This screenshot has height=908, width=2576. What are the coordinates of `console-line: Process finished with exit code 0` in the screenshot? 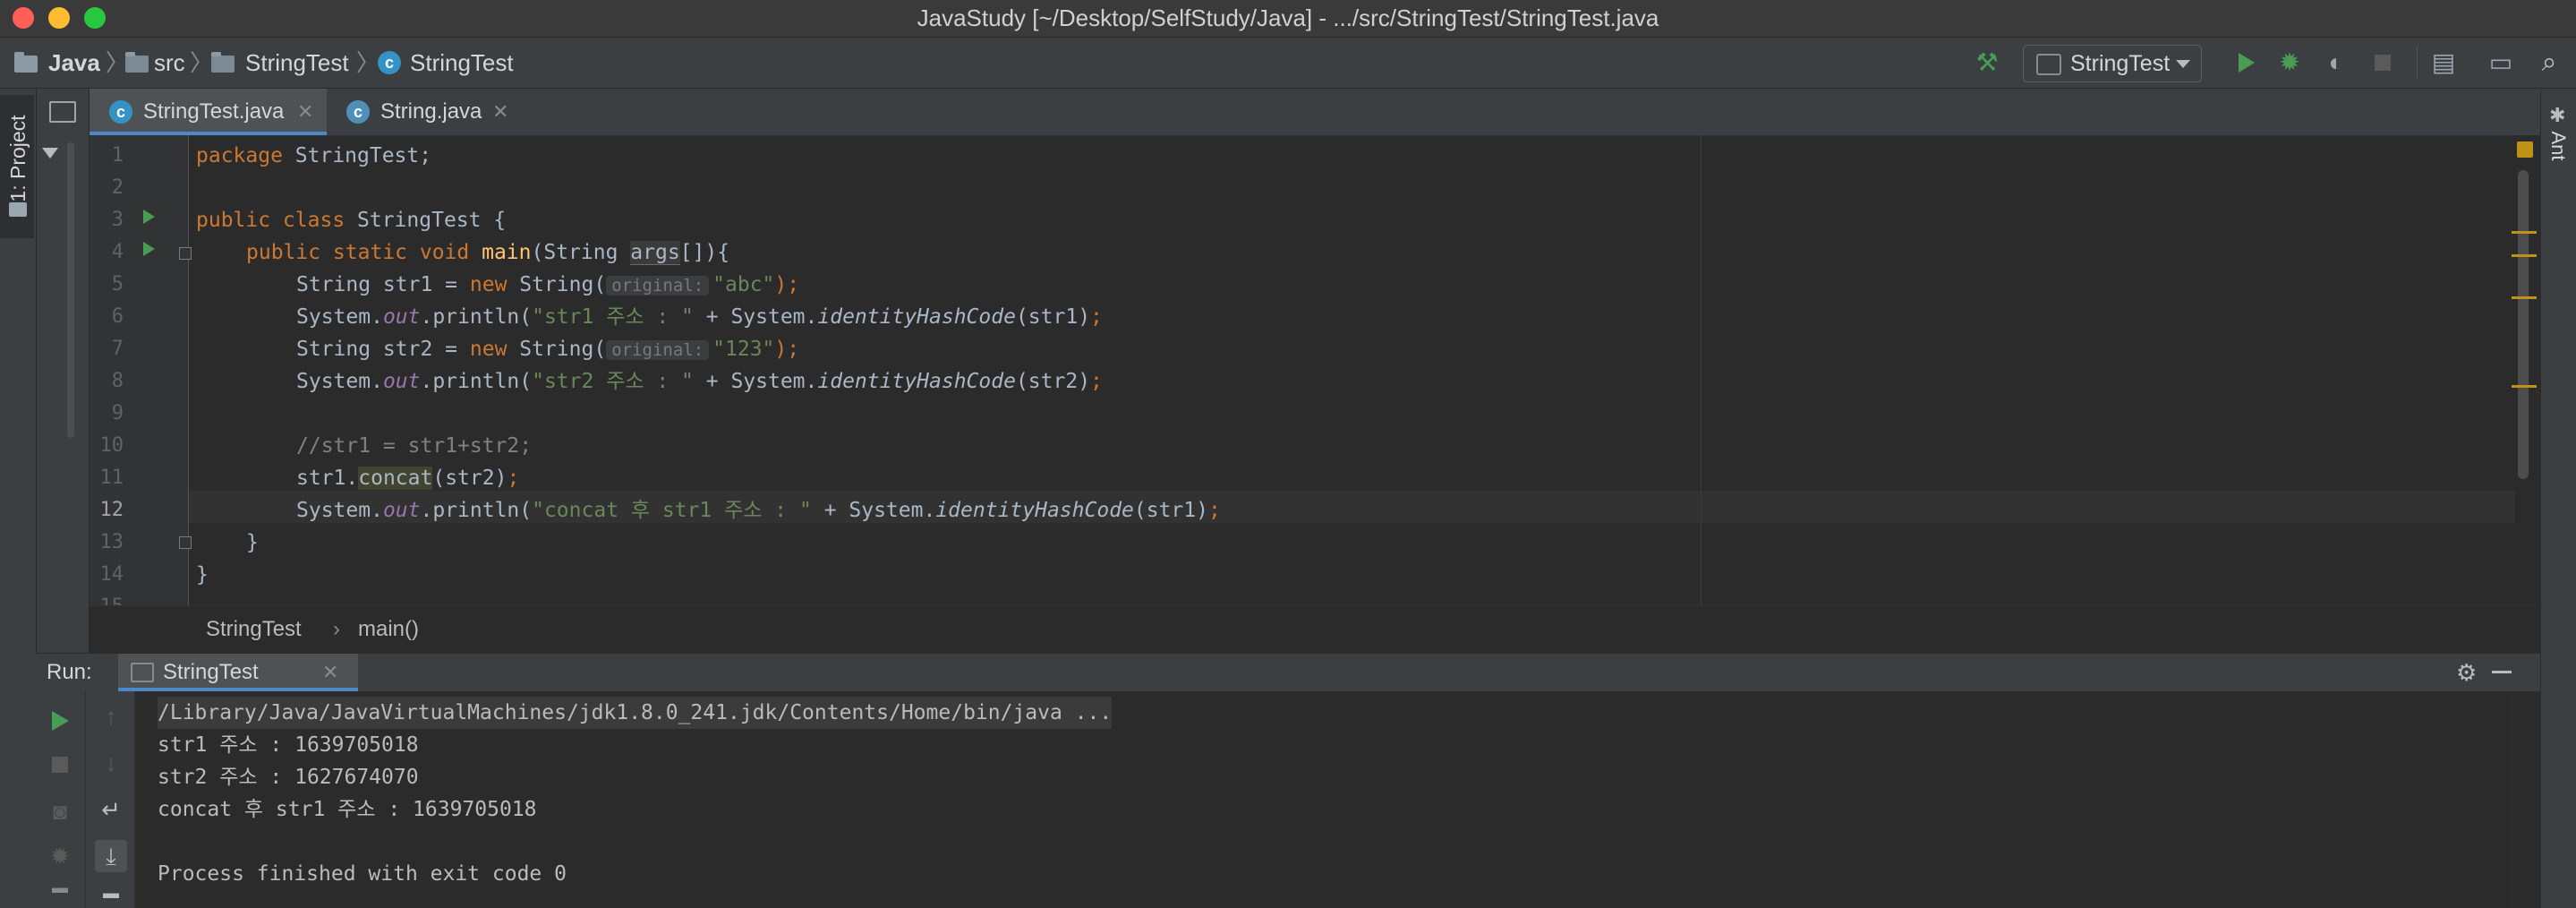 It's located at (362, 874).